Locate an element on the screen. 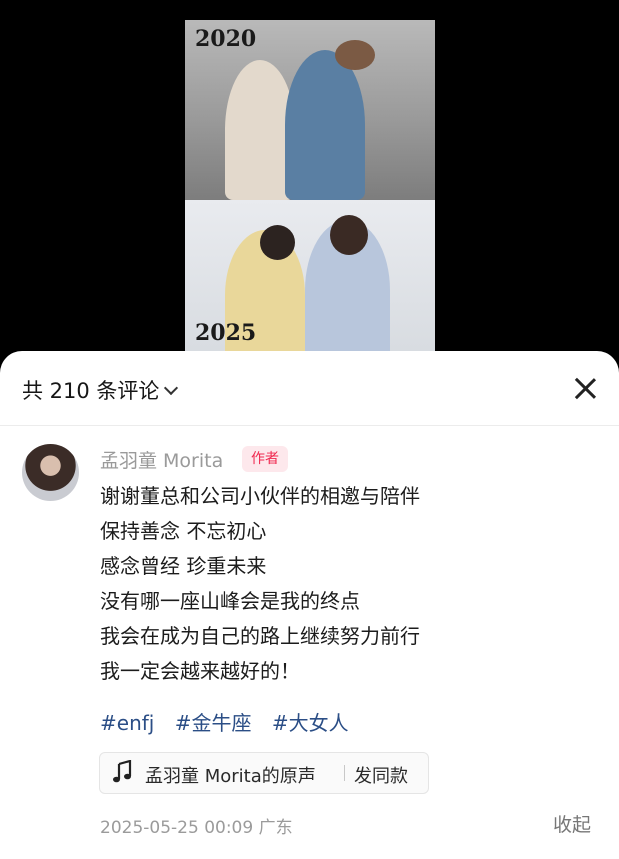 This screenshot has height=859, width=619. comment-line: 我一定会越来越好的！ is located at coordinates (200, 671).